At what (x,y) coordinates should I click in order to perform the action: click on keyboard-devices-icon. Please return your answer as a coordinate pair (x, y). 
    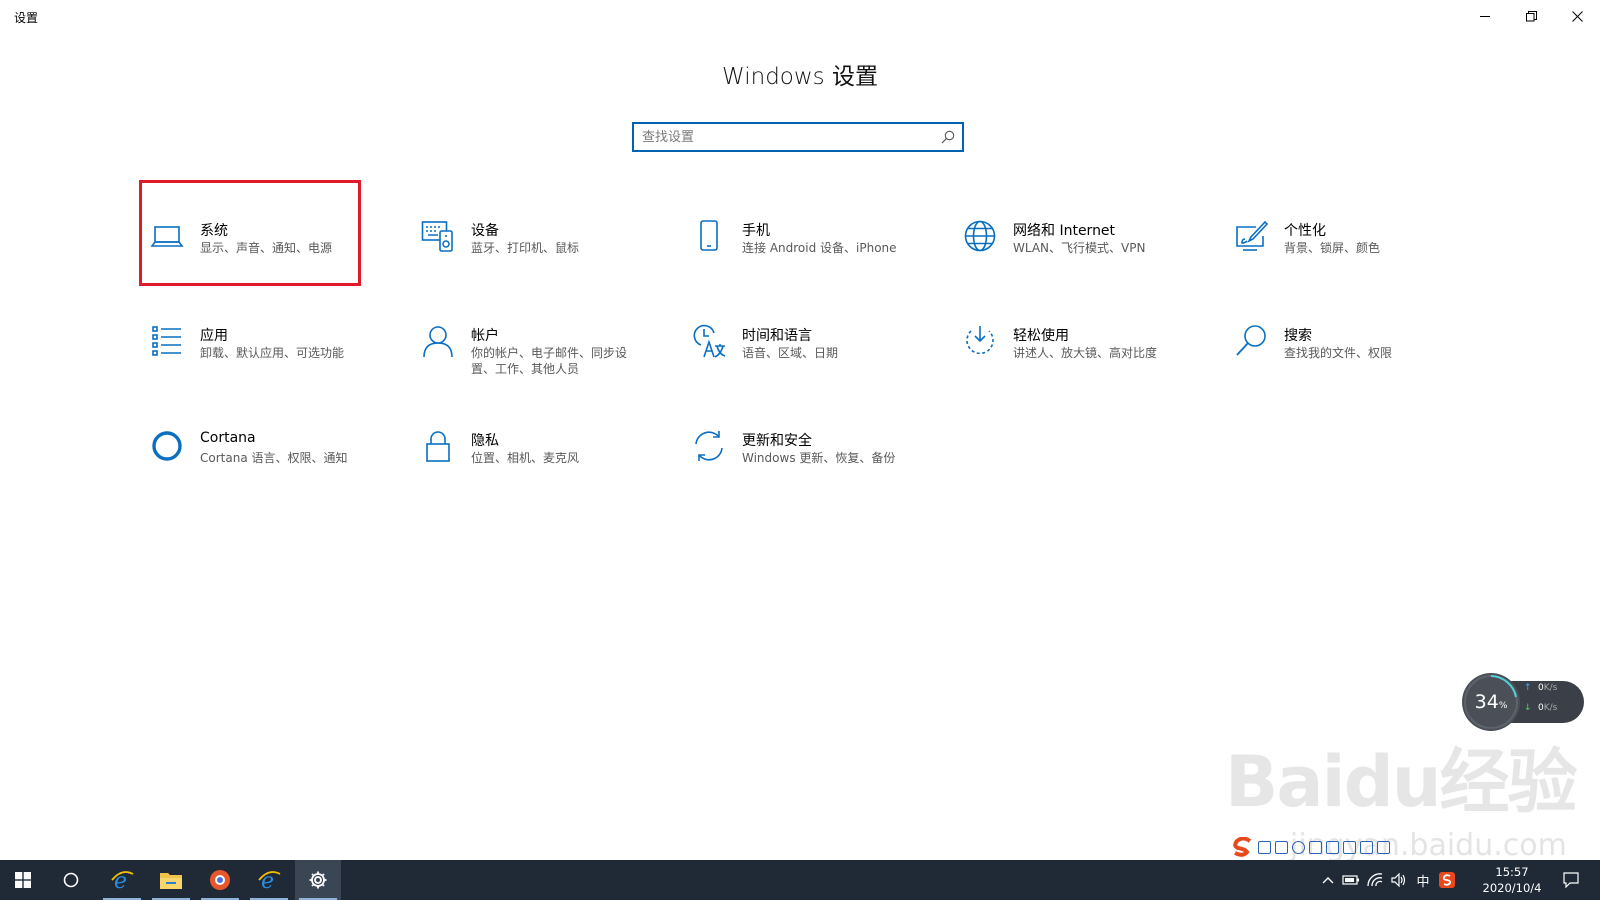
    Looking at the image, I should click on (438, 236).